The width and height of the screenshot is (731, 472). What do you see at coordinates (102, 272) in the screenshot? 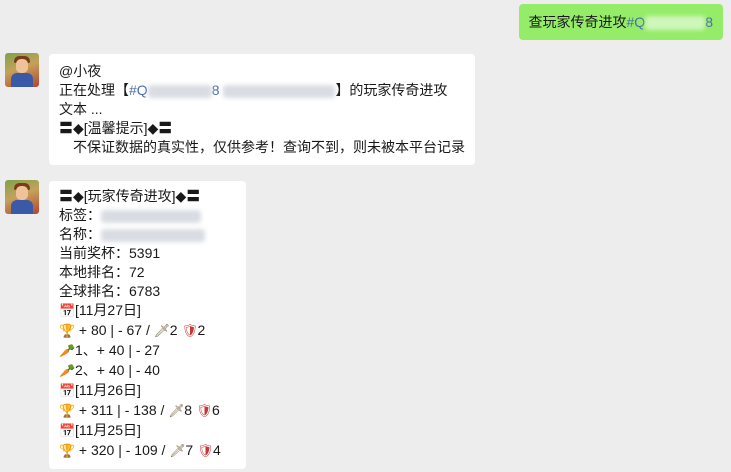
I see `local-rank-row: 本地排名：72` at bounding box center [102, 272].